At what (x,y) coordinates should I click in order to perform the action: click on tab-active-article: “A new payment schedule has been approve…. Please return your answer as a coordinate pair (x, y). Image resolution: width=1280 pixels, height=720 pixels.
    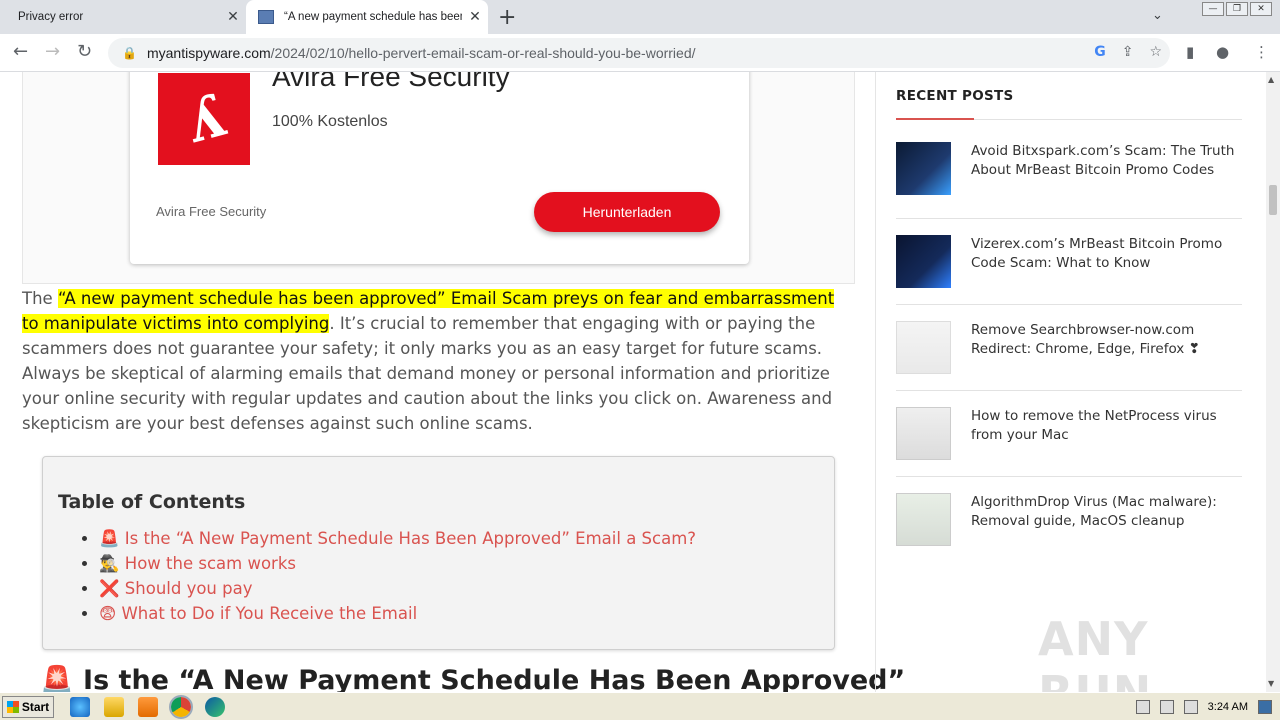
    Looking at the image, I should click on (367, 17).